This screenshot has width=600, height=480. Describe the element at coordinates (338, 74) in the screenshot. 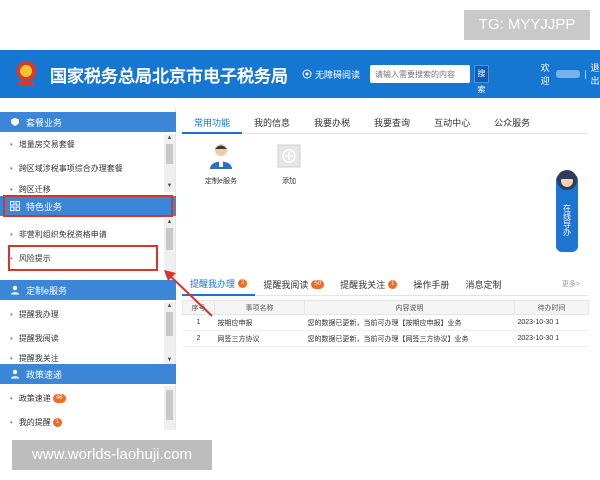

I see `barrier-free-label: 无障碍阅读` at that location.